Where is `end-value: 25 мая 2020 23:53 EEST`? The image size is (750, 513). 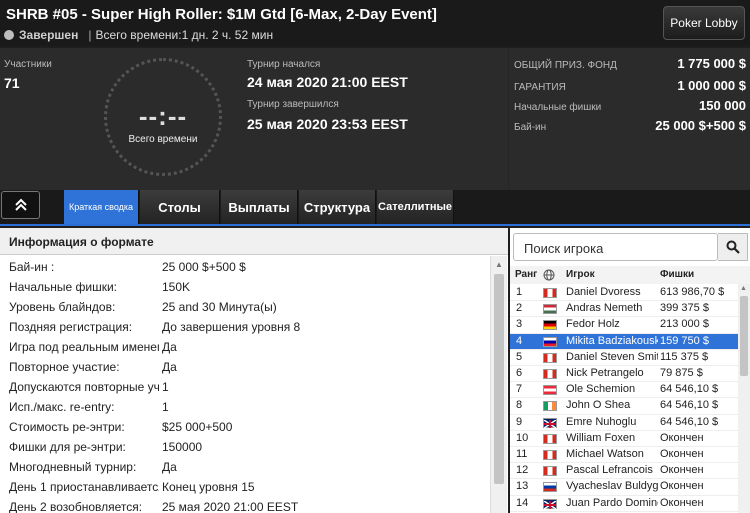
end-value: 25 мая 2020 23:53 EEST is located at coordinates (327, 124).